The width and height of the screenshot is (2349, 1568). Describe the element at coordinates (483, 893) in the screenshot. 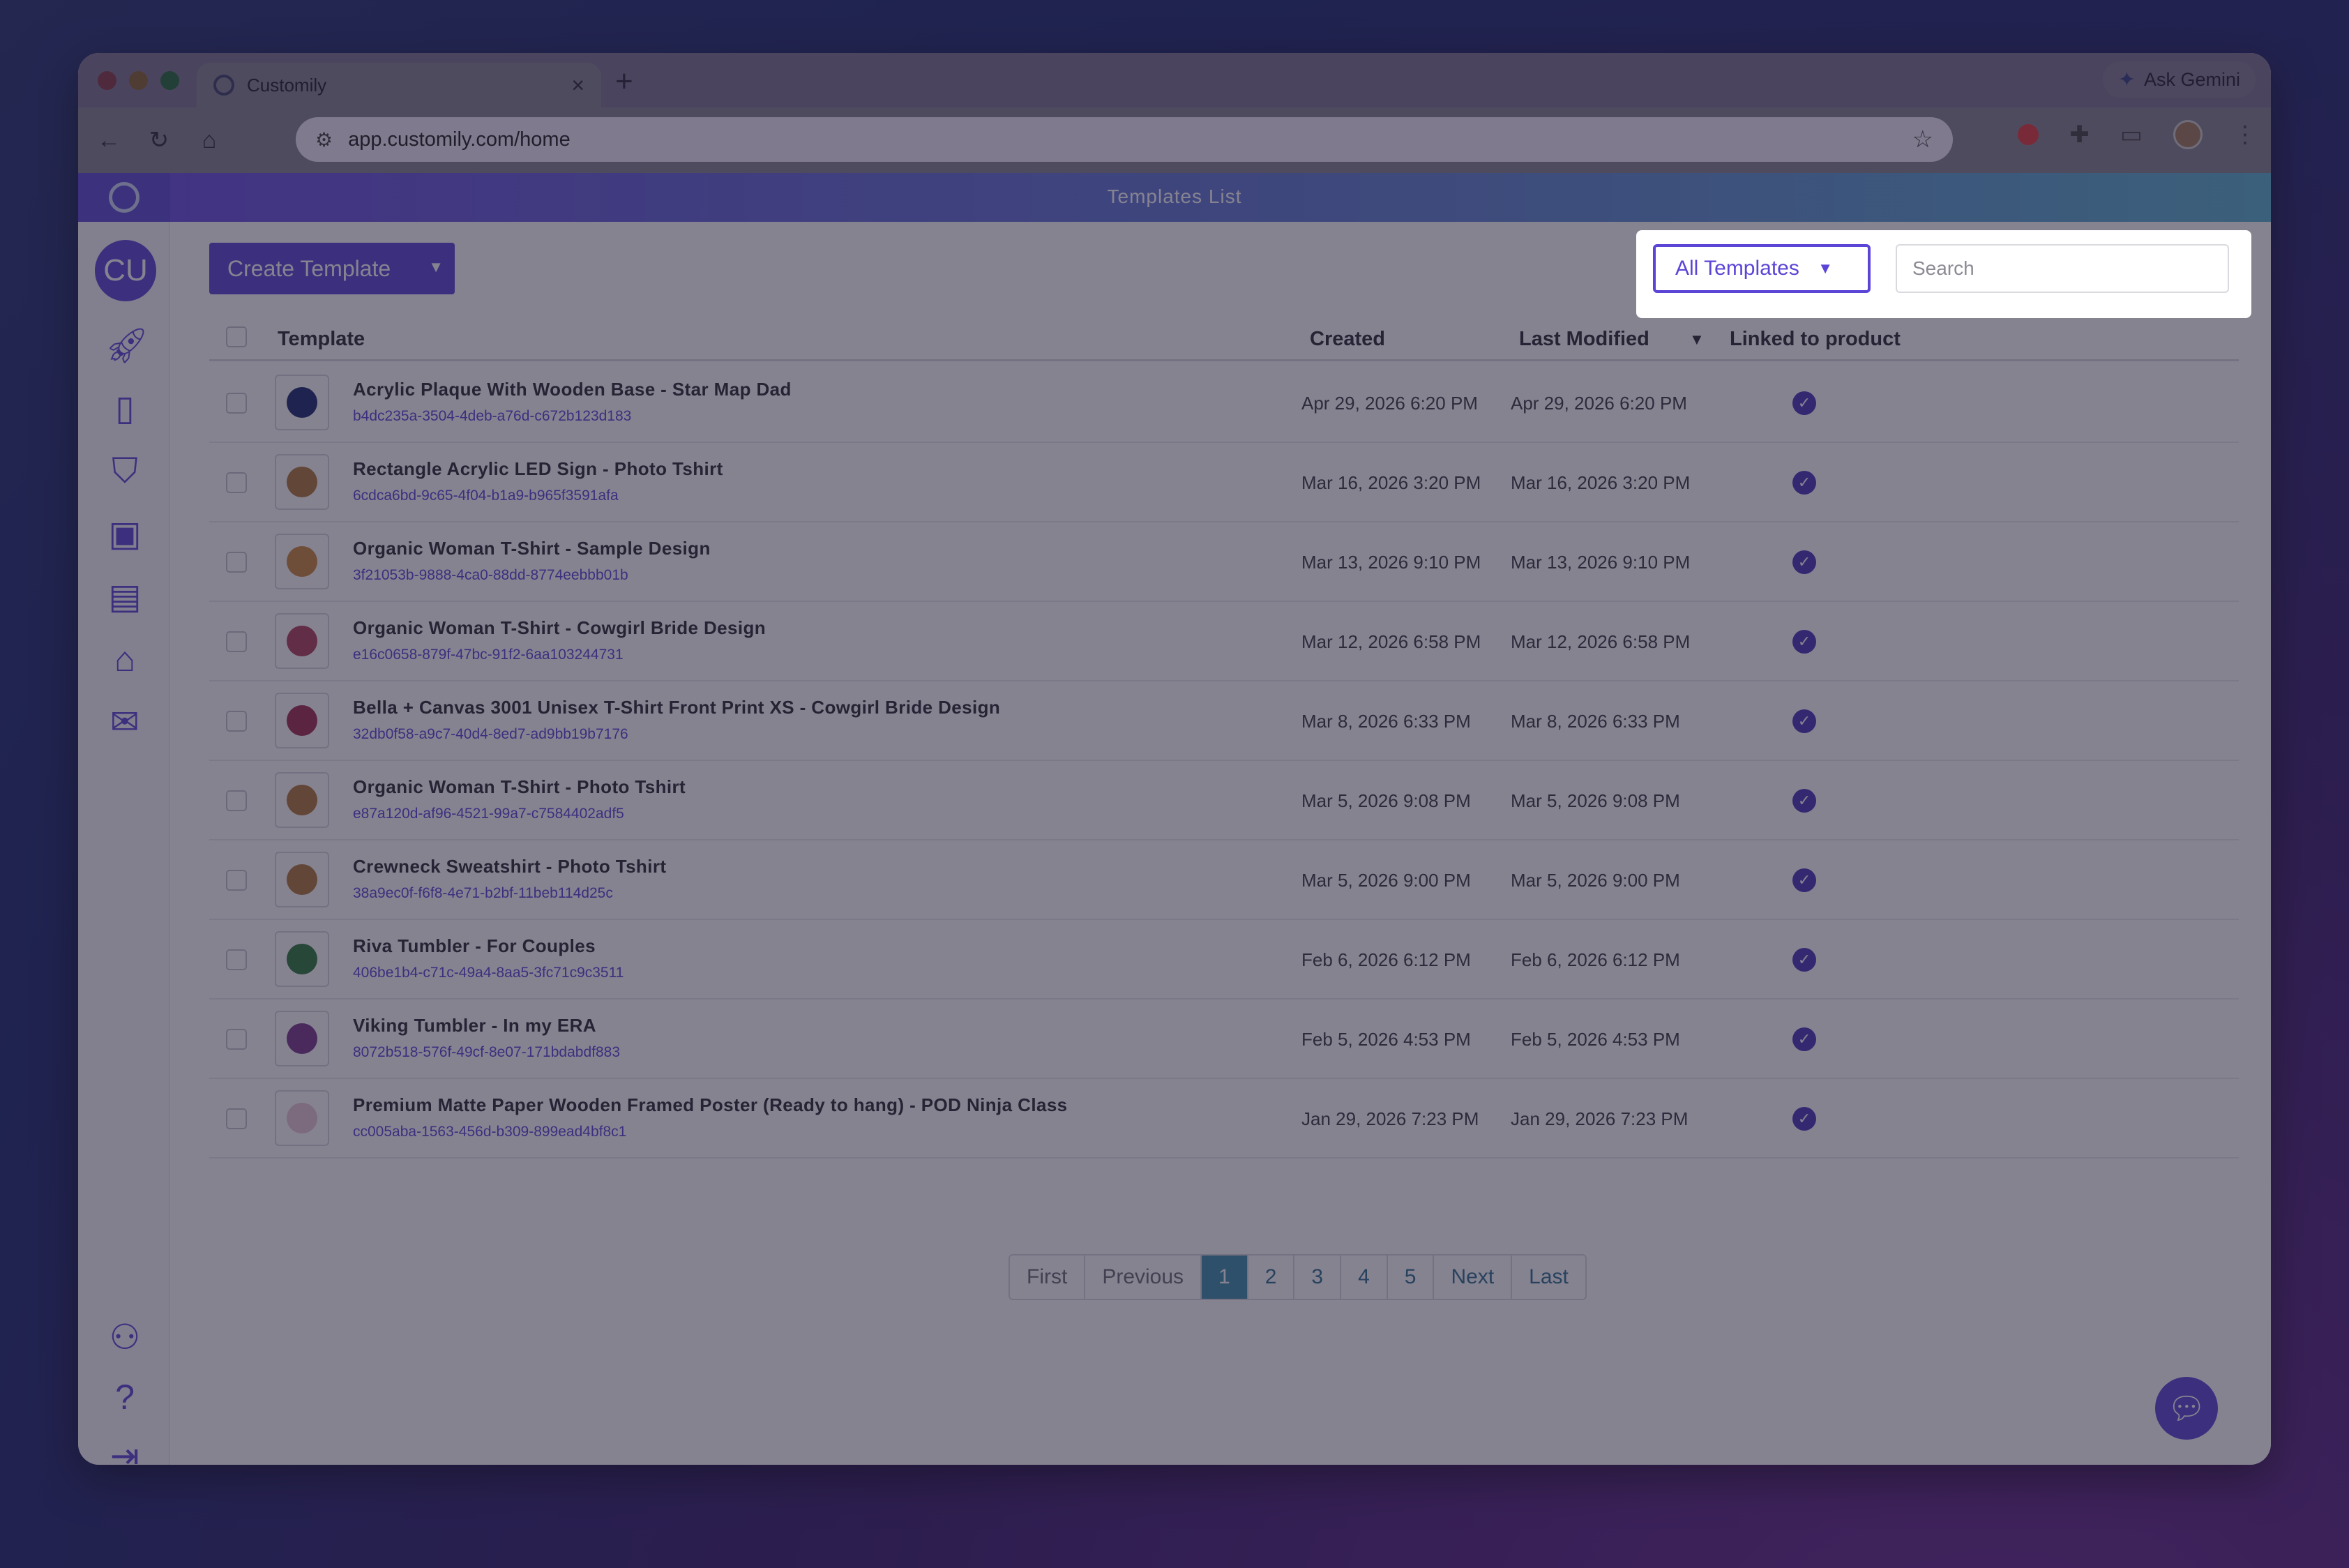

I see `template-id: 38a9ec0f-f6f8-4e71-b2bf-11beb114d25c` at that location.